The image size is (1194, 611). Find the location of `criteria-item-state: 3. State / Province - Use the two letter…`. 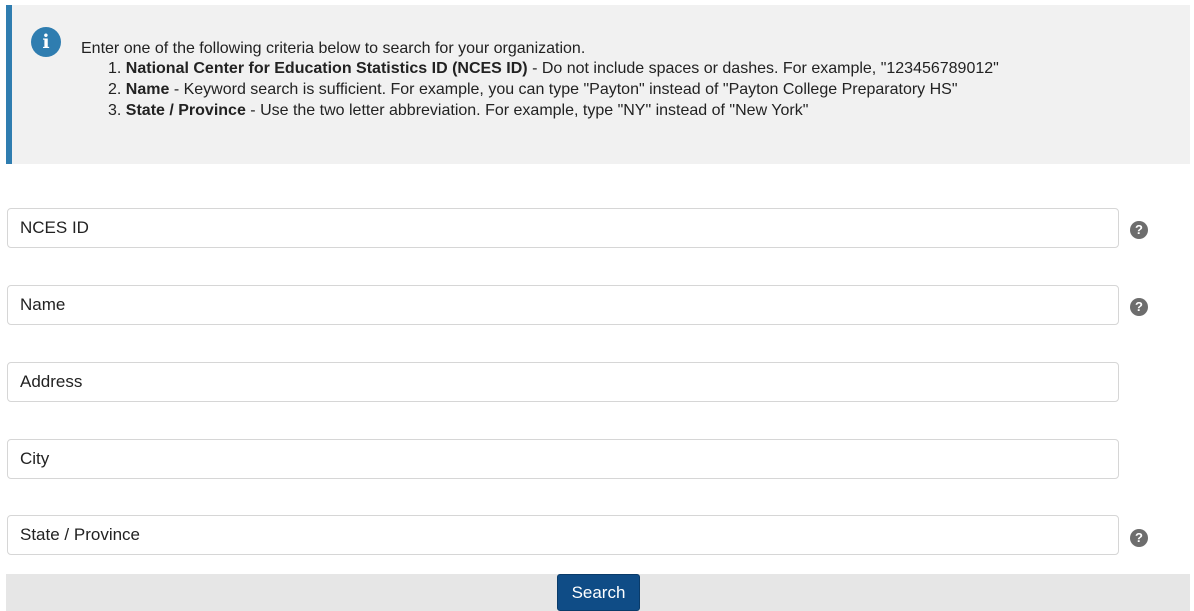

criteria-item-state: 3. State / Province - Use the two letter… is located at coordinates (553, 110).